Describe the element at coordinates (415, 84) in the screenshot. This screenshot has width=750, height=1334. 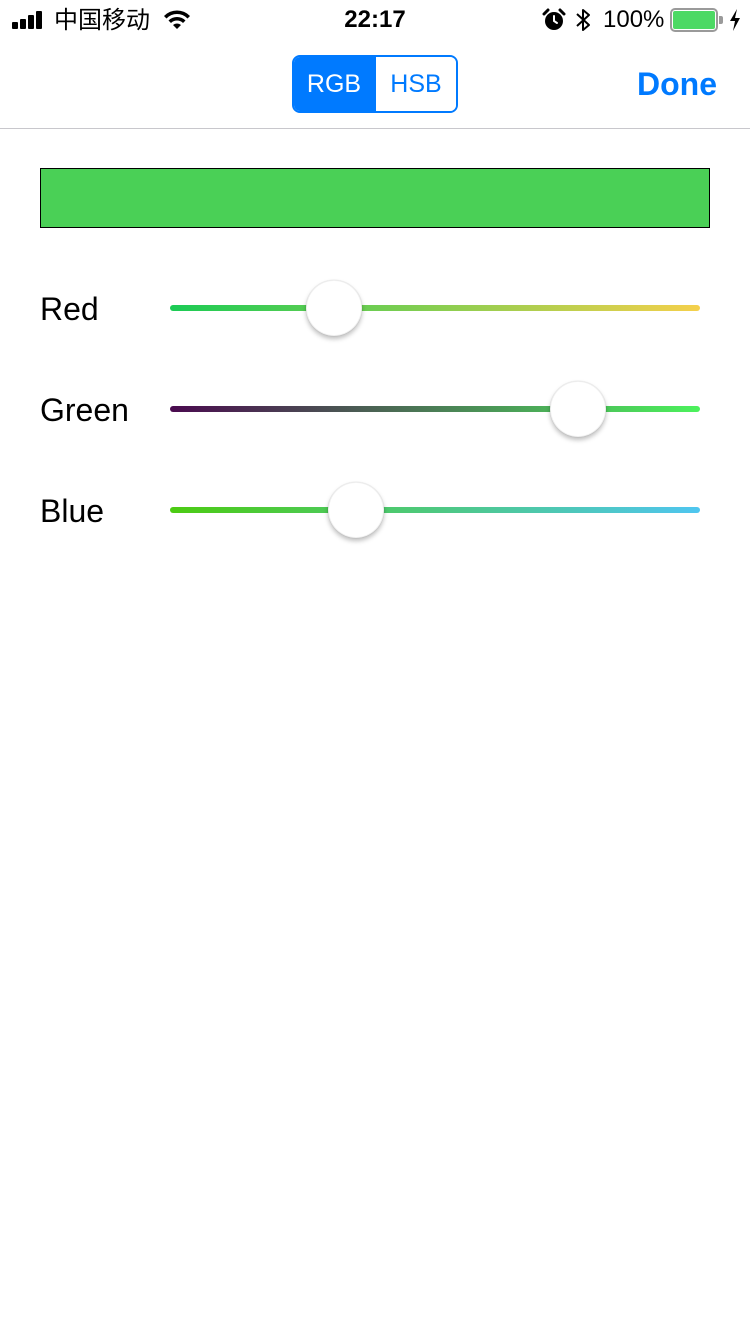
I see `segment-hsb: HSB` at that location.